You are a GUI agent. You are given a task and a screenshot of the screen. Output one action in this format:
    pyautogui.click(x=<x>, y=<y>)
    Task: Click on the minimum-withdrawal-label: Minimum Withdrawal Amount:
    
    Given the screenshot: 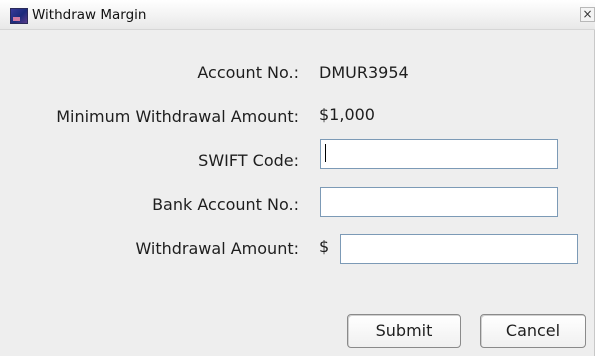 What is the action you would take?
    pyautogui.click(x=177, y=116)
    